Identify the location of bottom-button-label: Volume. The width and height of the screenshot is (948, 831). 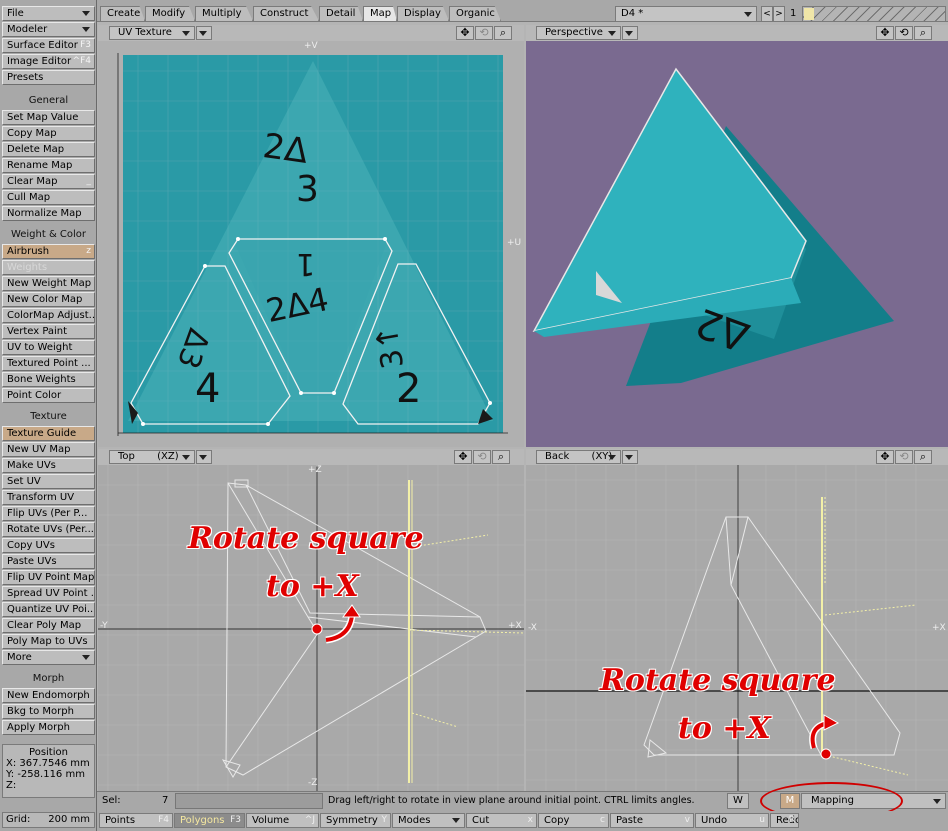
(271, 820).